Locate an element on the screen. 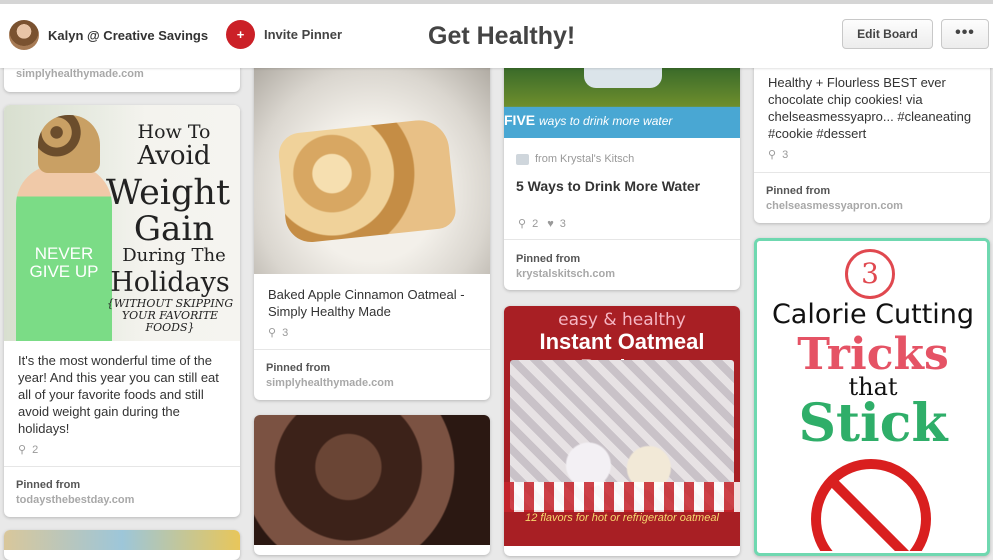 The width and height of the screenshot is (993, 560). like-count: 3 is located at coordinates (563, 224).